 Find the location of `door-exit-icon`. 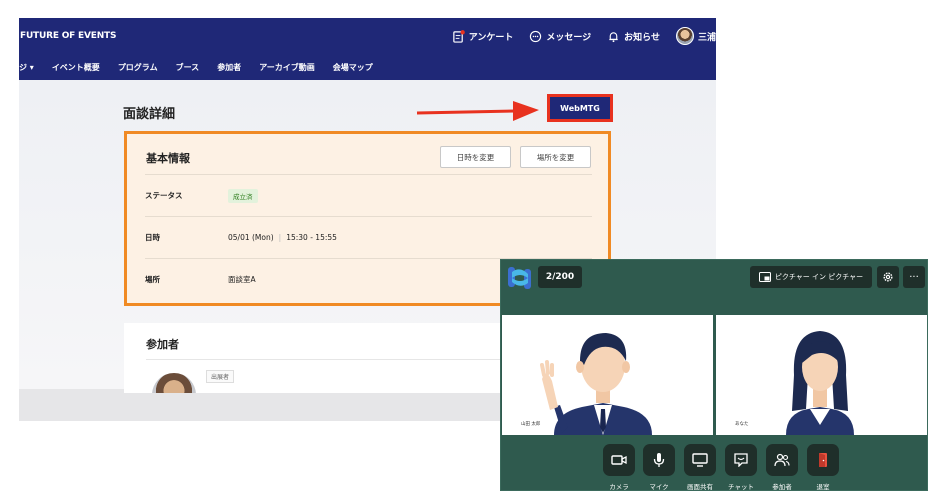

door-exit-icon is located at coordinates (823, 460).